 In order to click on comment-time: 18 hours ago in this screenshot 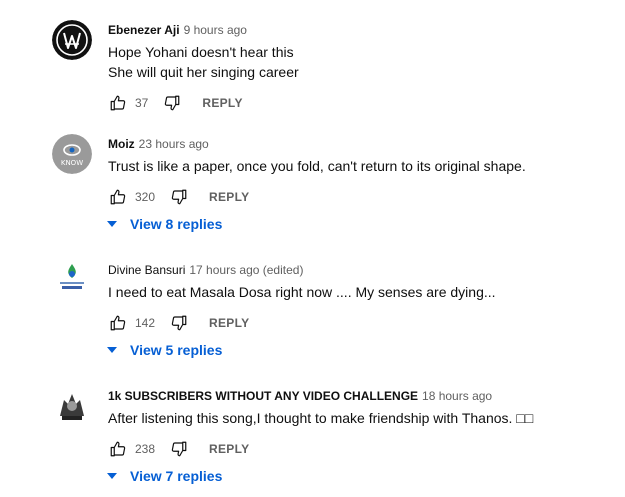, I will do `click(457, 396)`.